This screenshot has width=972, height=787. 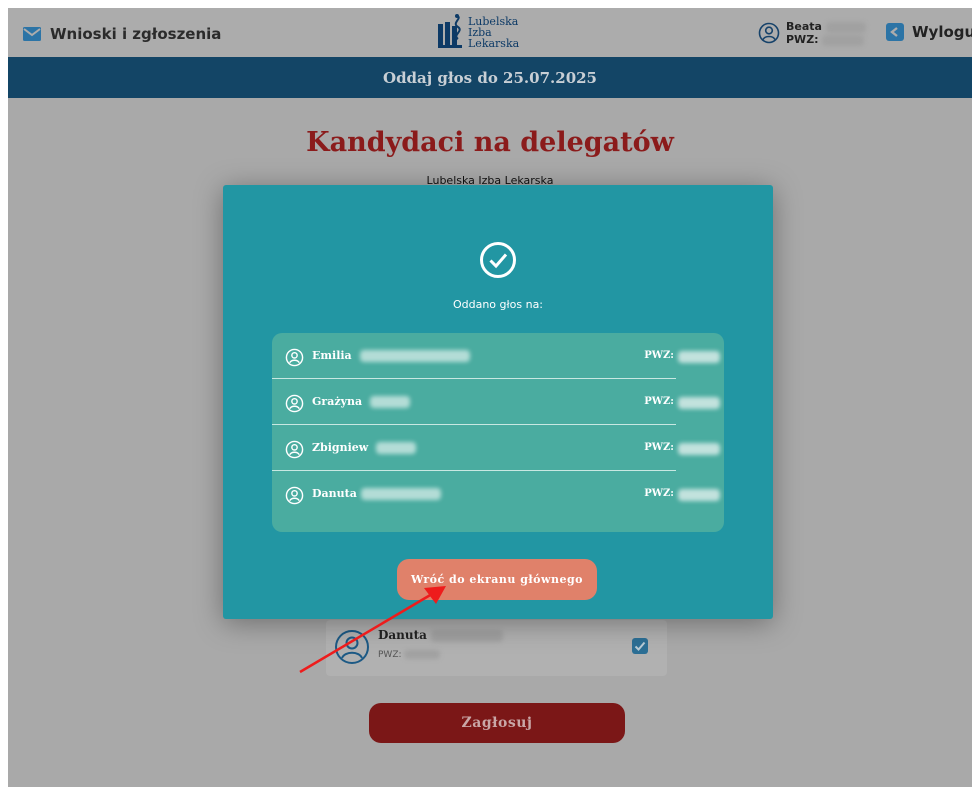 I want to click on candidate-pwz-label: PWZ:, so click(x=390, y=655).